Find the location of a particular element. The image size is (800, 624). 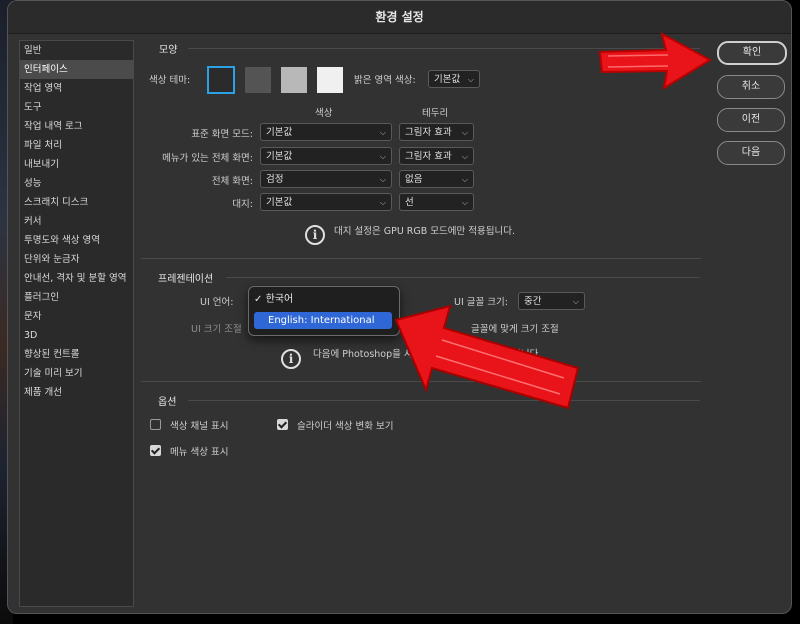

standard-screen-color-value: 기본값 is located at coordinates (279, 132).